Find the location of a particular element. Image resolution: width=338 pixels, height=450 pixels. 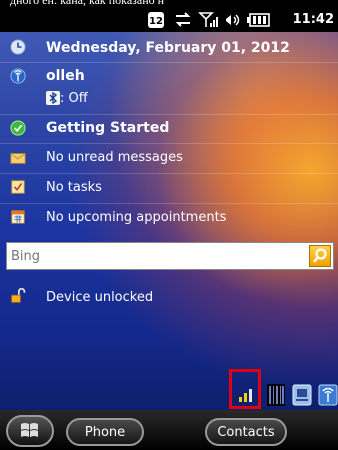

sync-icon is located at coordinates (302, 395).